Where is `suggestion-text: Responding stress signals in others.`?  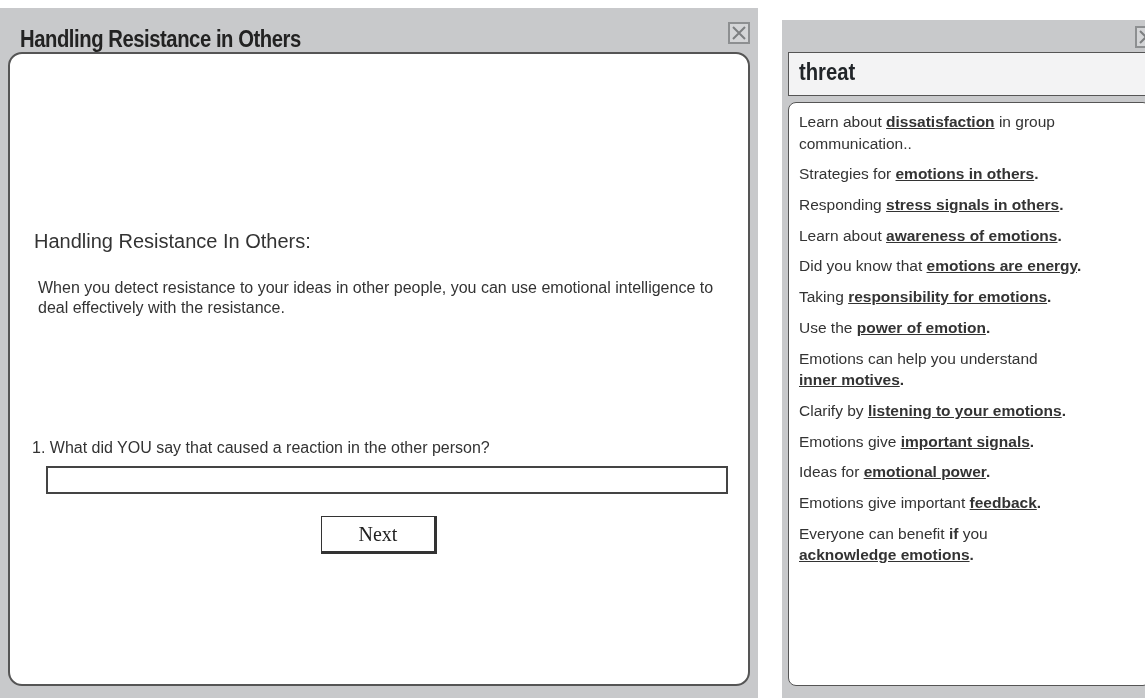 suggestion-text: Responding stress signals in others. is located at coordinates (932, 205).